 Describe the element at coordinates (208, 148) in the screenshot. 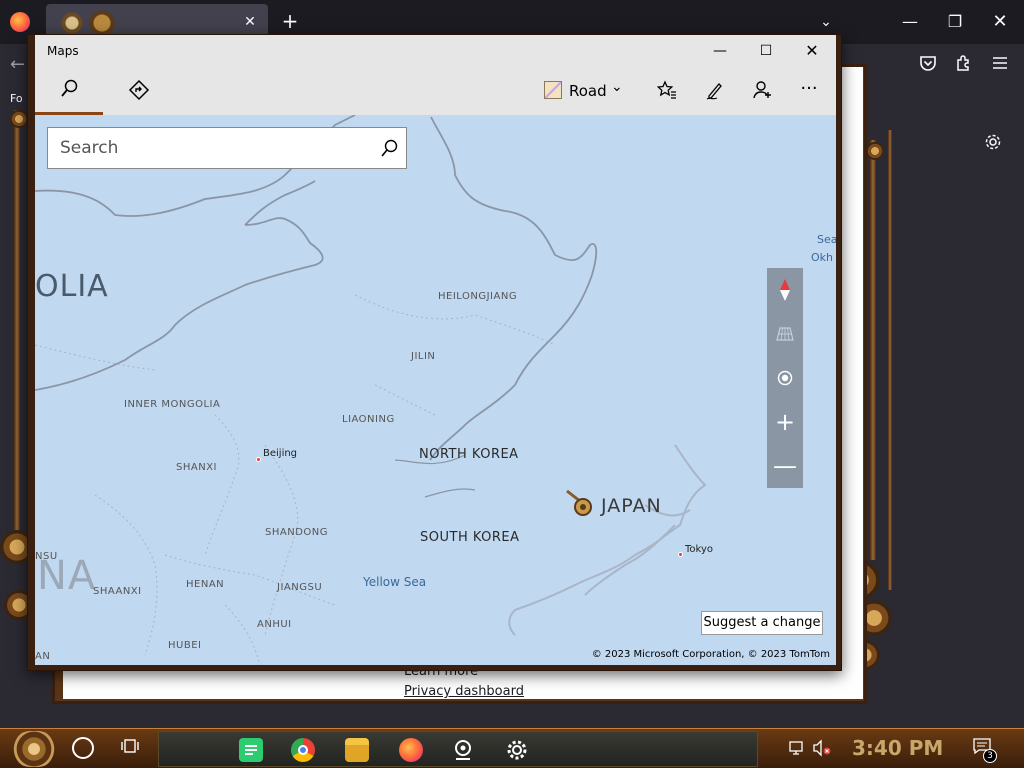

I see `search-input` at that location.